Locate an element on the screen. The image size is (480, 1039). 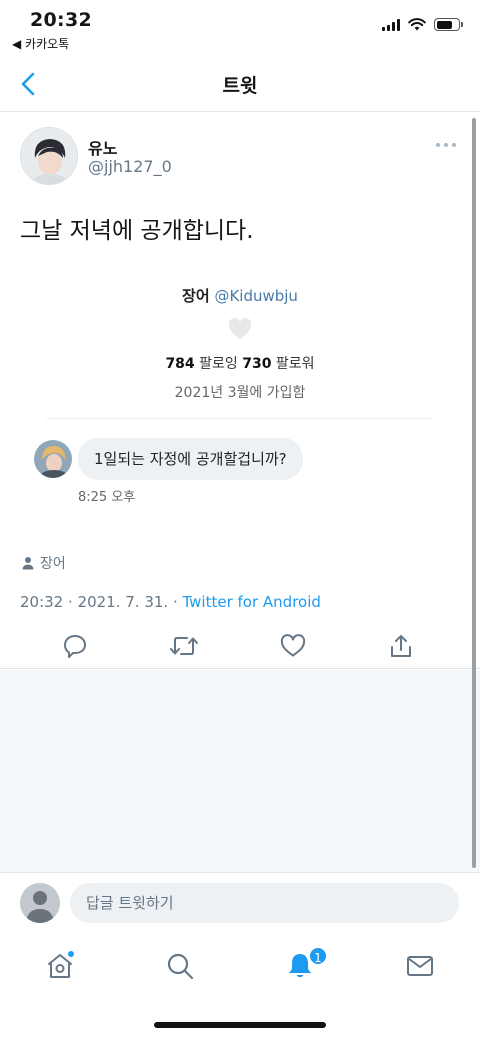
mail-icon is located at coordinates (420, 966).